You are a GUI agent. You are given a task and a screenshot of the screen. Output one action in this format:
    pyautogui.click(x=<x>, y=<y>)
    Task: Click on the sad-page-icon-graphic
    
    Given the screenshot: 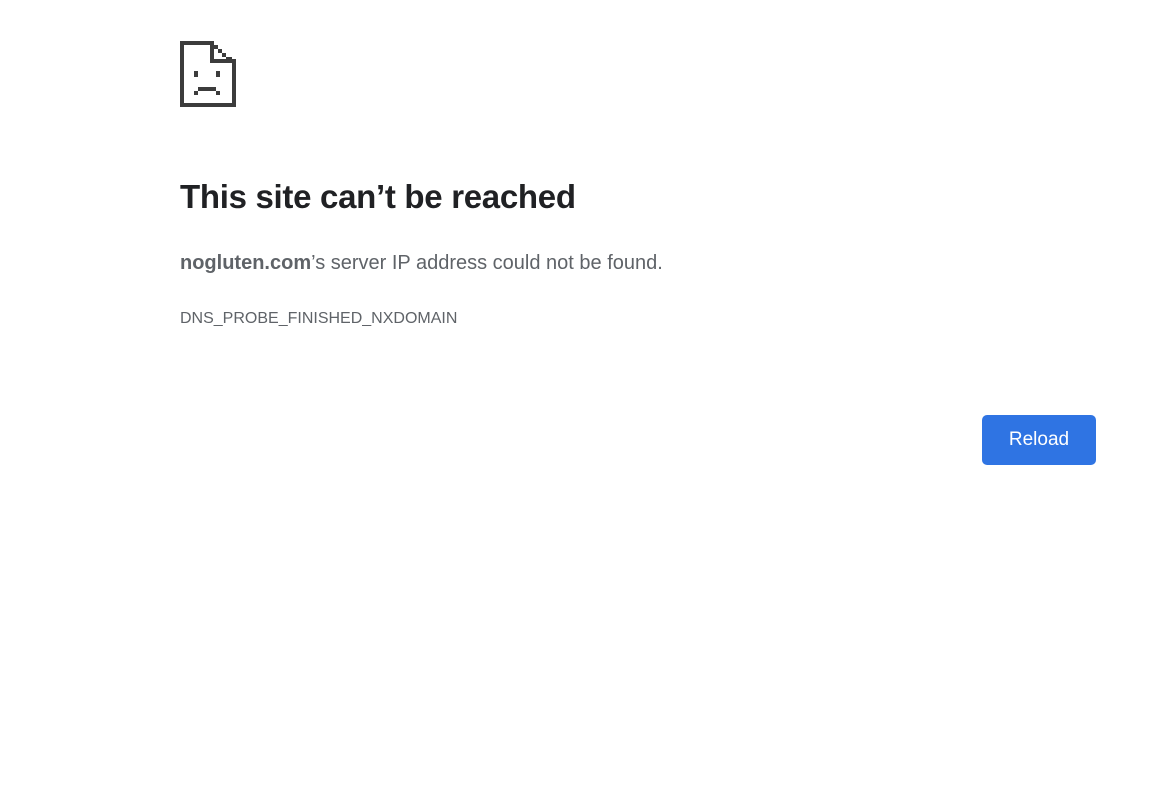 What is the action you would take?
    pyautogui.click(x=208, y=74)
    